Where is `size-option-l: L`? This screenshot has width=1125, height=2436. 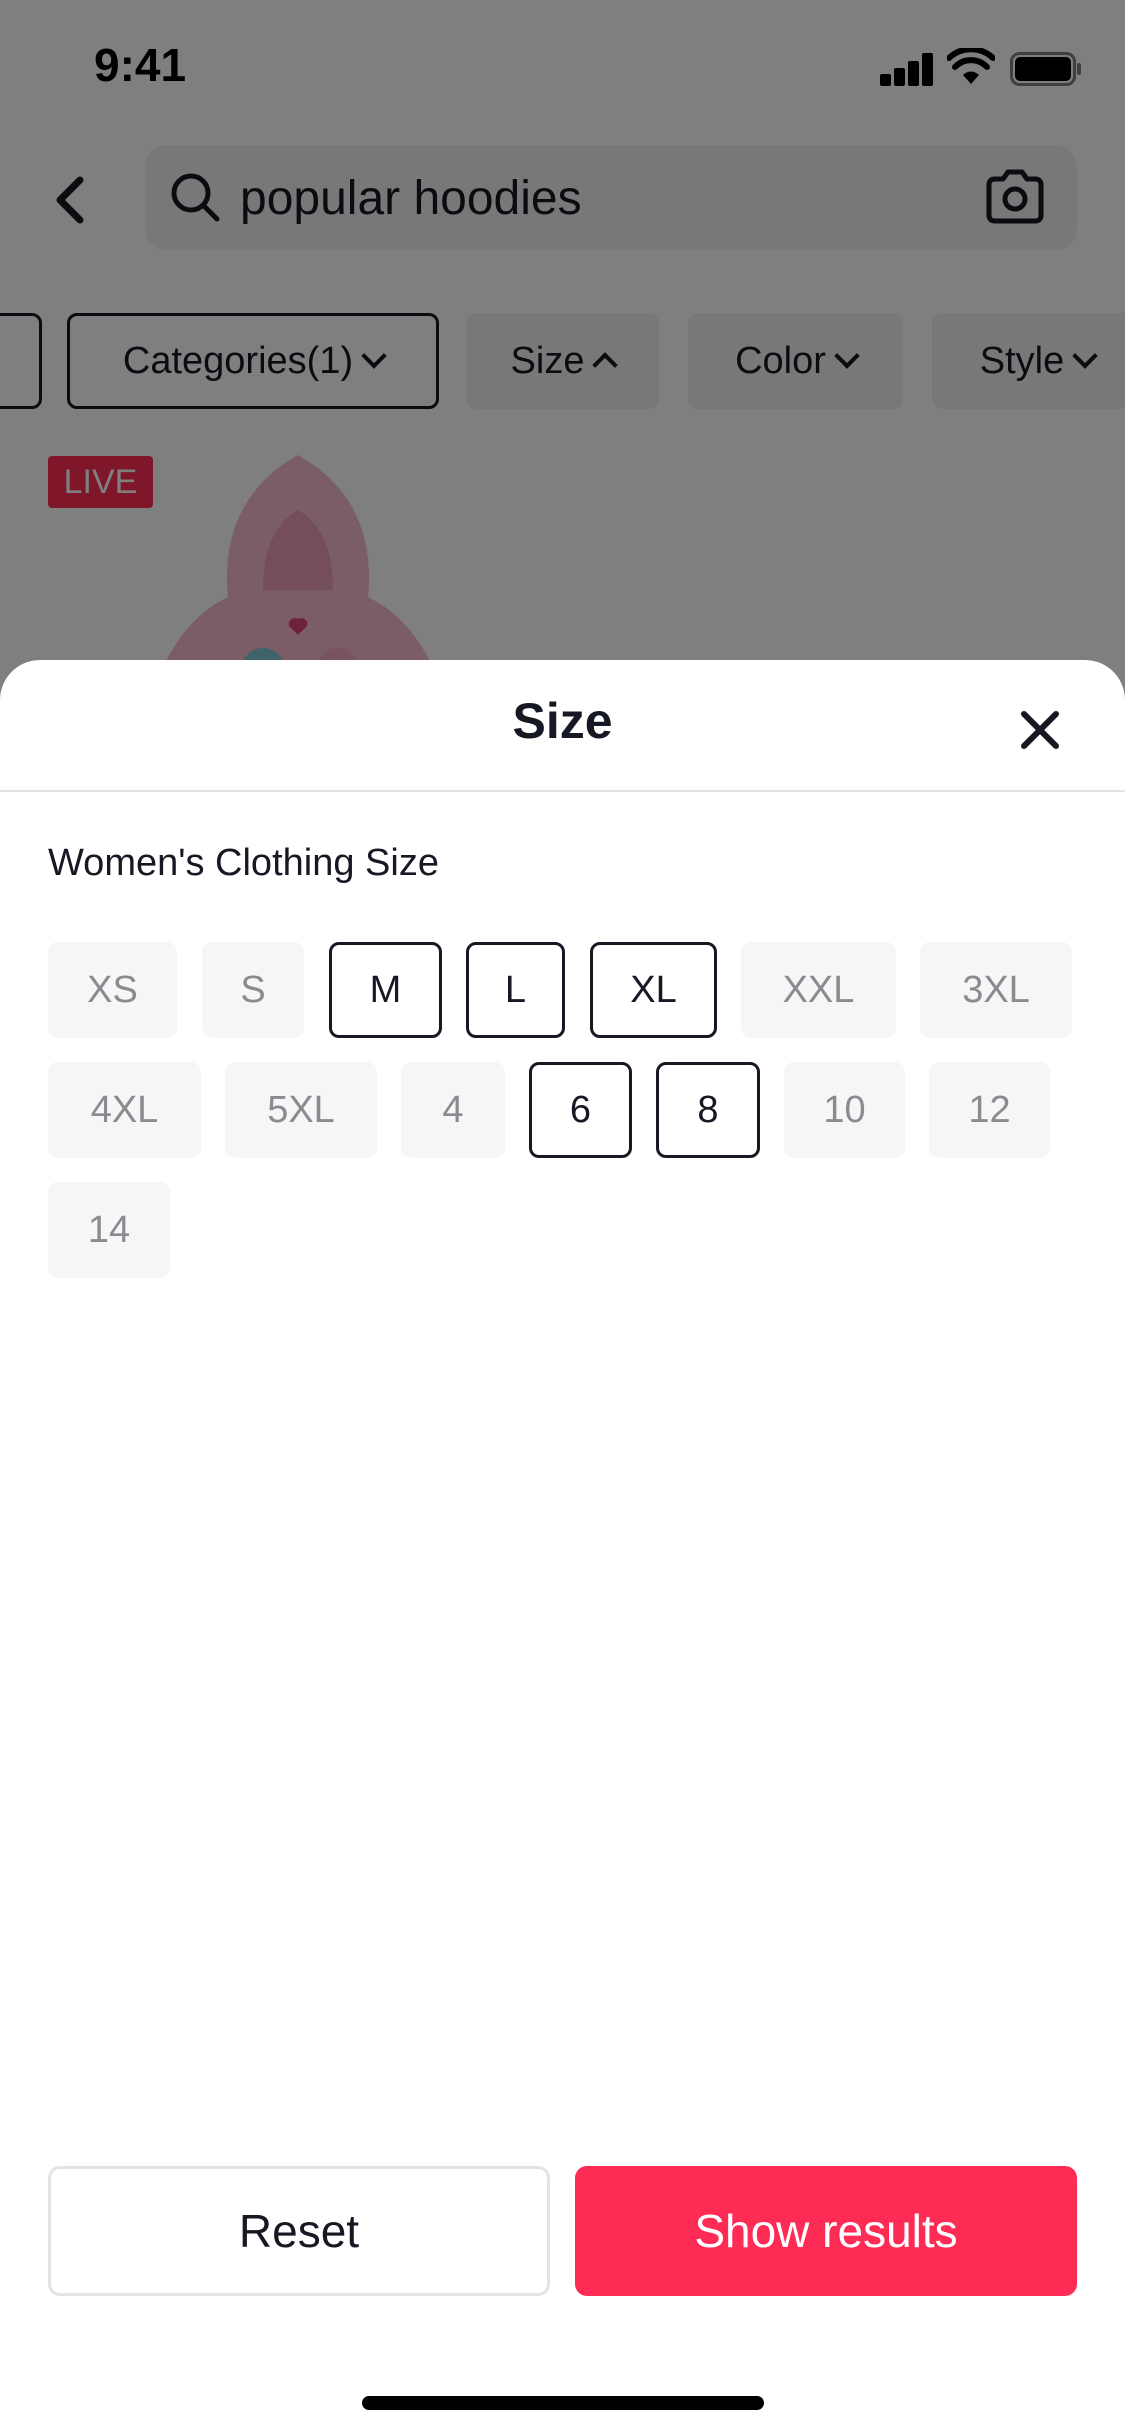
size-option-l: L is located at coordinates (515, 990).